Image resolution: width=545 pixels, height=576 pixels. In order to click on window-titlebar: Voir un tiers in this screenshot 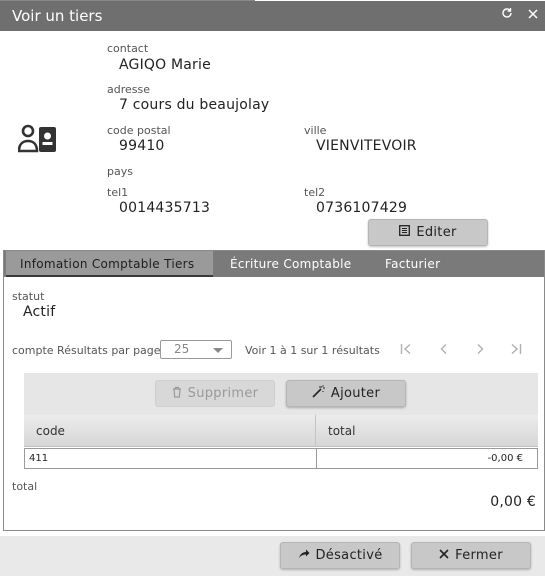, I will do `click(272, 16)`.